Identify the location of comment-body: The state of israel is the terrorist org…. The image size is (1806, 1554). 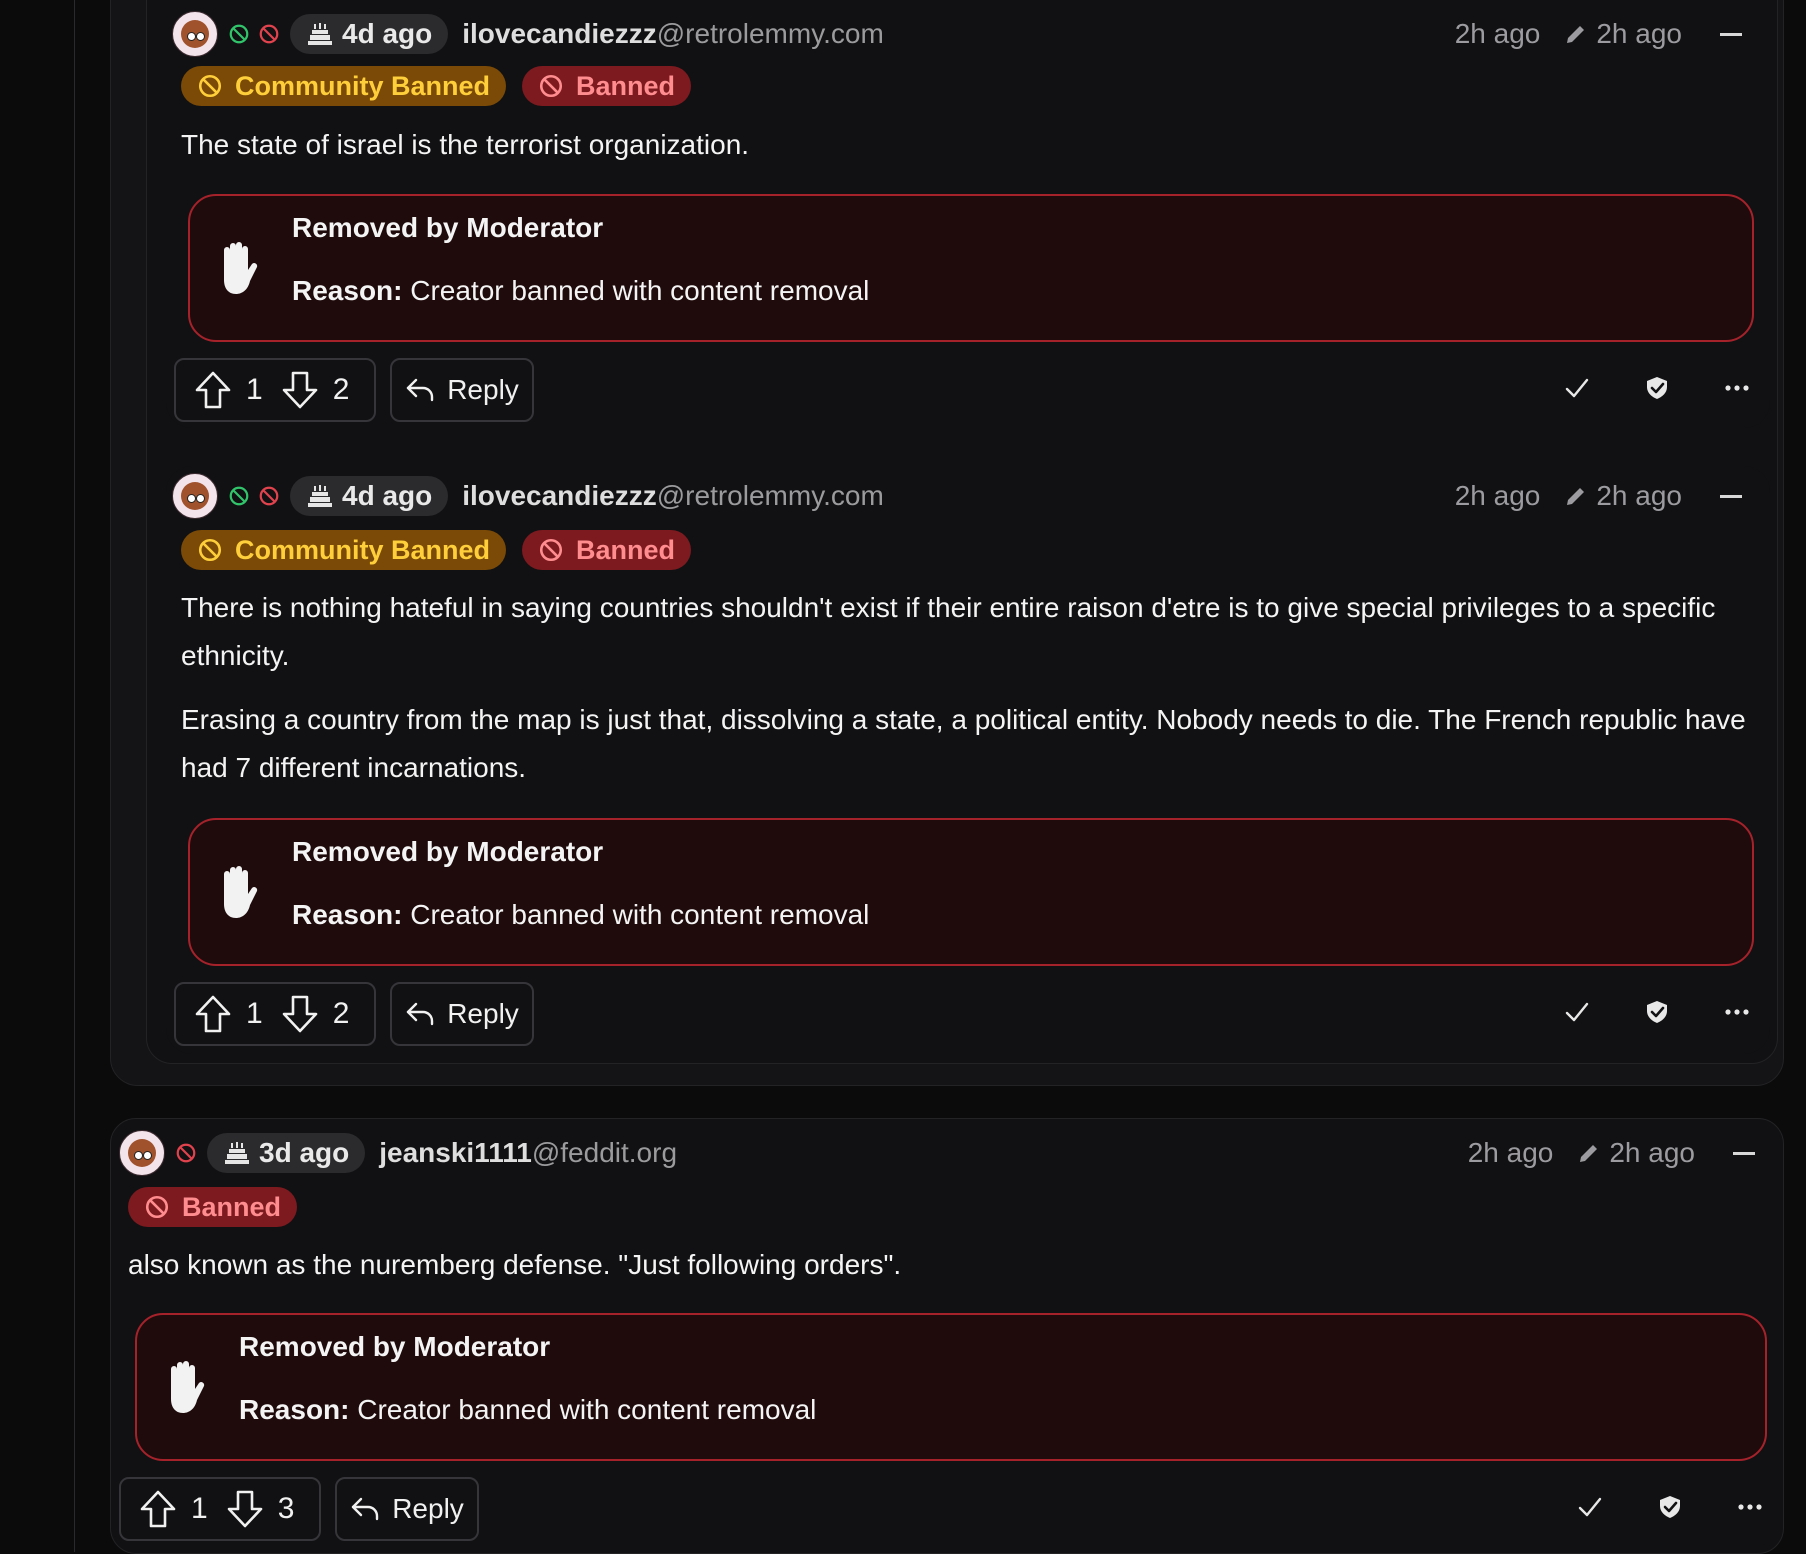
(465, 144).